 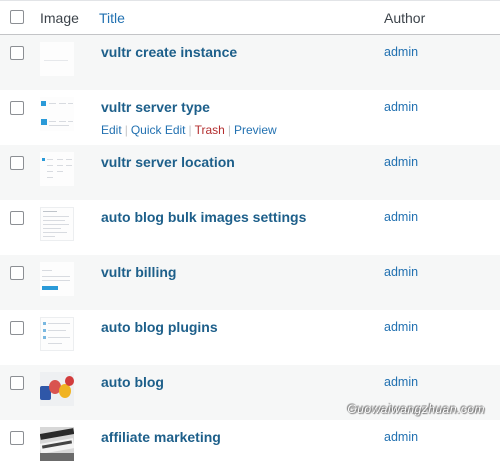 I want to click on table-row: vultr create instance admin, so click(x=250, y=62).